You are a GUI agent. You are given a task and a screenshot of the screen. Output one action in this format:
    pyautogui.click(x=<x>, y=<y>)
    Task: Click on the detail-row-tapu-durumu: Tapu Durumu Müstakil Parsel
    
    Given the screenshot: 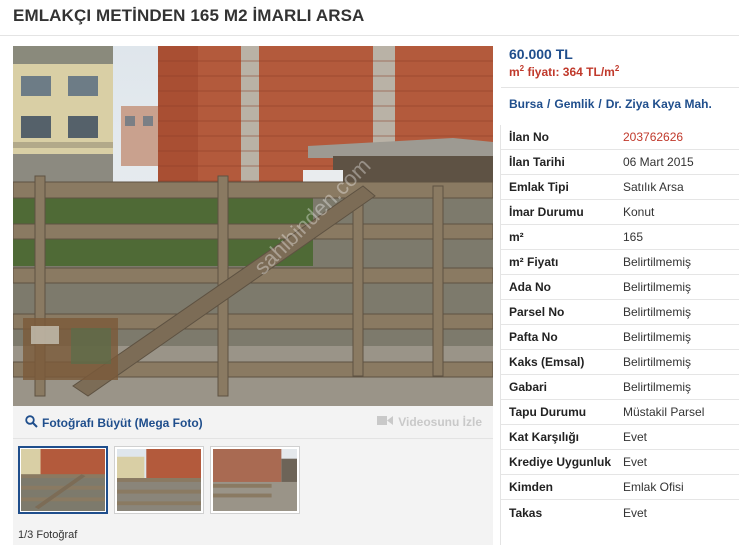 What is the action you would take?
    pyautogui.click(x=620, y=412)
    